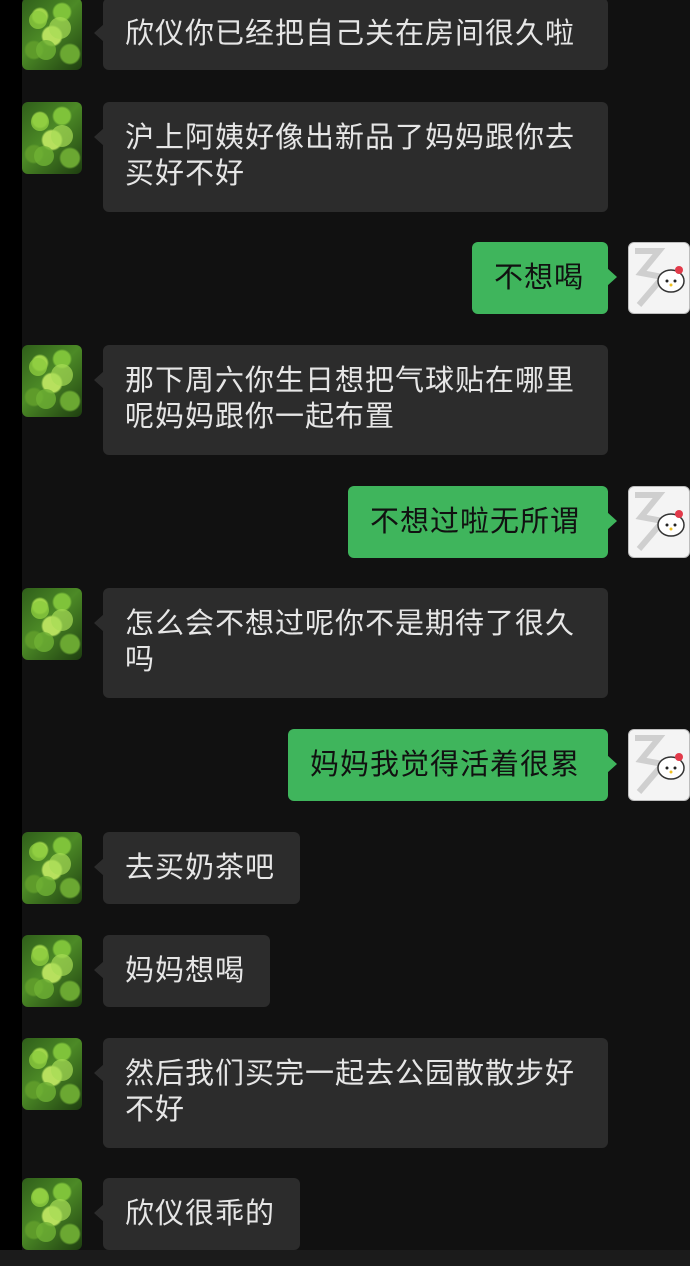  What do you see at coordinates (200, 1213) in the screenshot?
I see `message-text: 欣仪很乖的` at bounding box center [200, 1213].